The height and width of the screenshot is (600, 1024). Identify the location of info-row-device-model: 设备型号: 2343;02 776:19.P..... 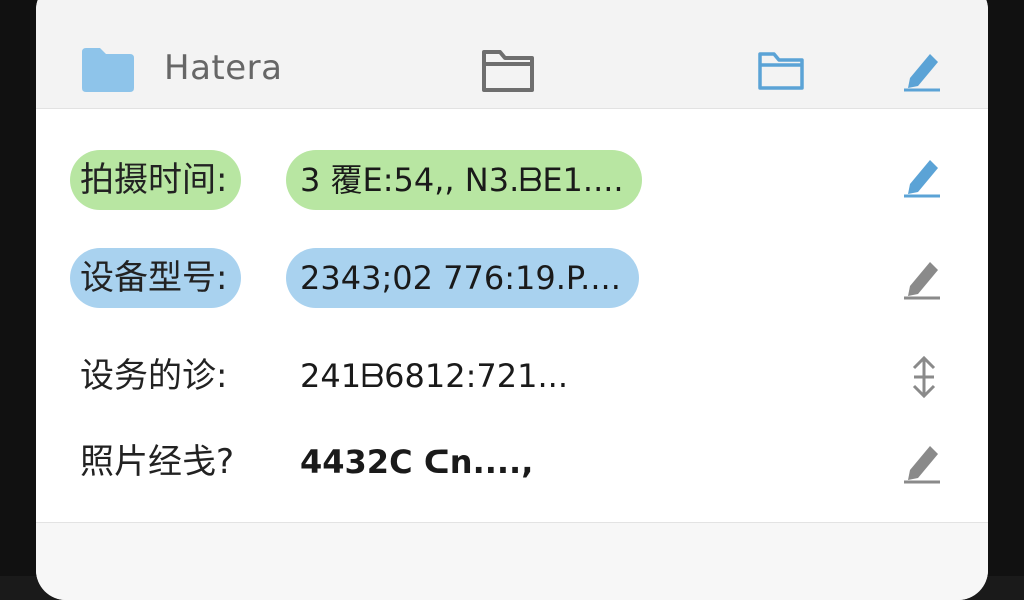
(512, 294).